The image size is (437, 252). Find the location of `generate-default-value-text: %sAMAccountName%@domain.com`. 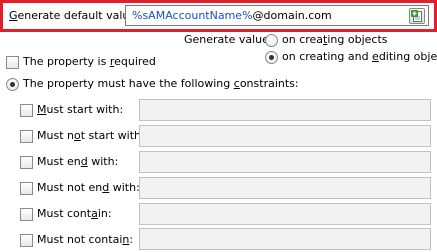

generate-default-value-text: %sAMAccountName%@domain.com is located at coordinates (232, 15).